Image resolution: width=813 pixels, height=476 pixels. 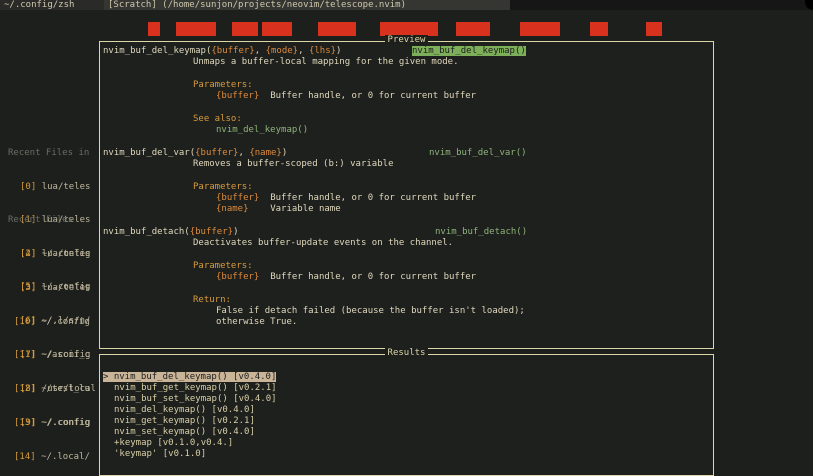 What do you see at coordinates (478, 153) in the screenshot?
I see `doc-tag: nvim_buf_del_var()` at bounding box center [478, 153].